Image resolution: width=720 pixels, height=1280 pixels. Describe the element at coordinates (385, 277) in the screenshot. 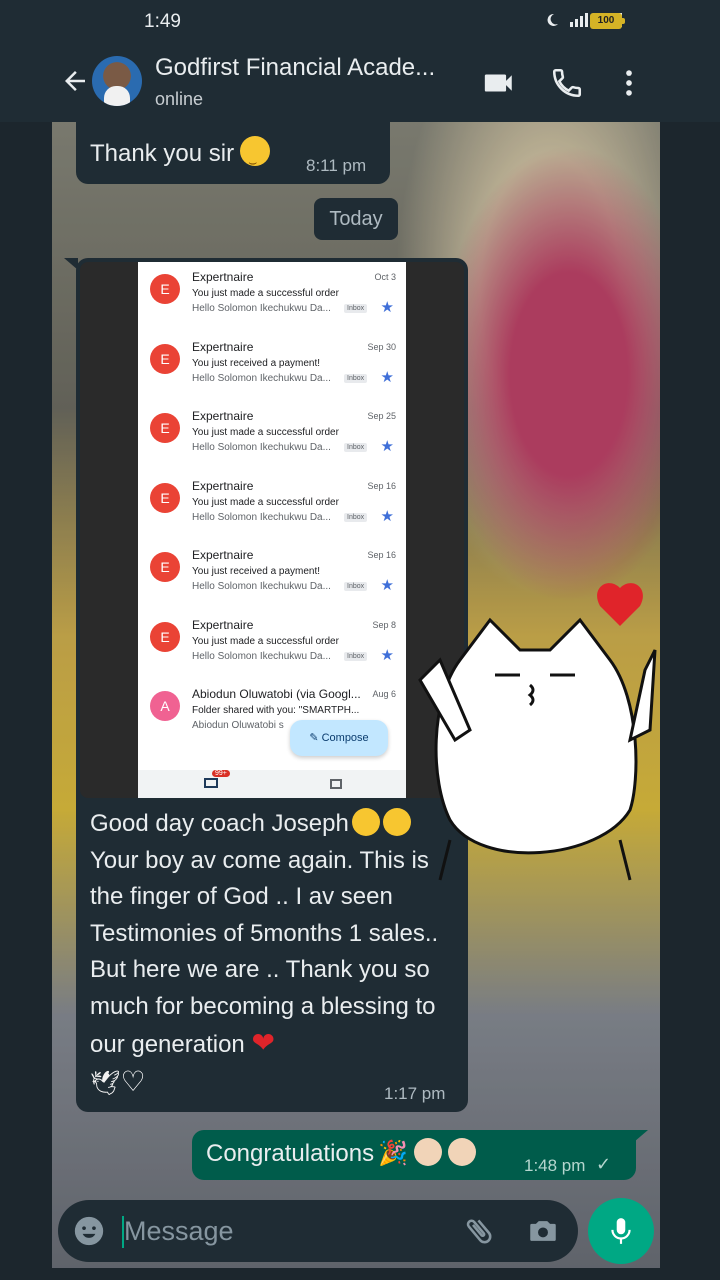

I see `mail-date: Oct 3` at that location.